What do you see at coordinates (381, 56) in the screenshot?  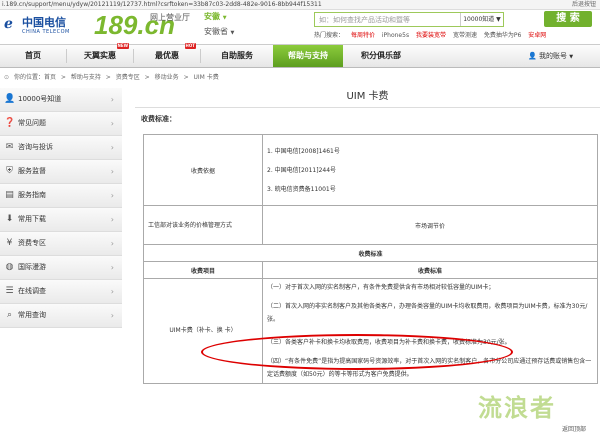 I see `nav-points-club: 积分俱乐部` at bounding box center [381, 56].